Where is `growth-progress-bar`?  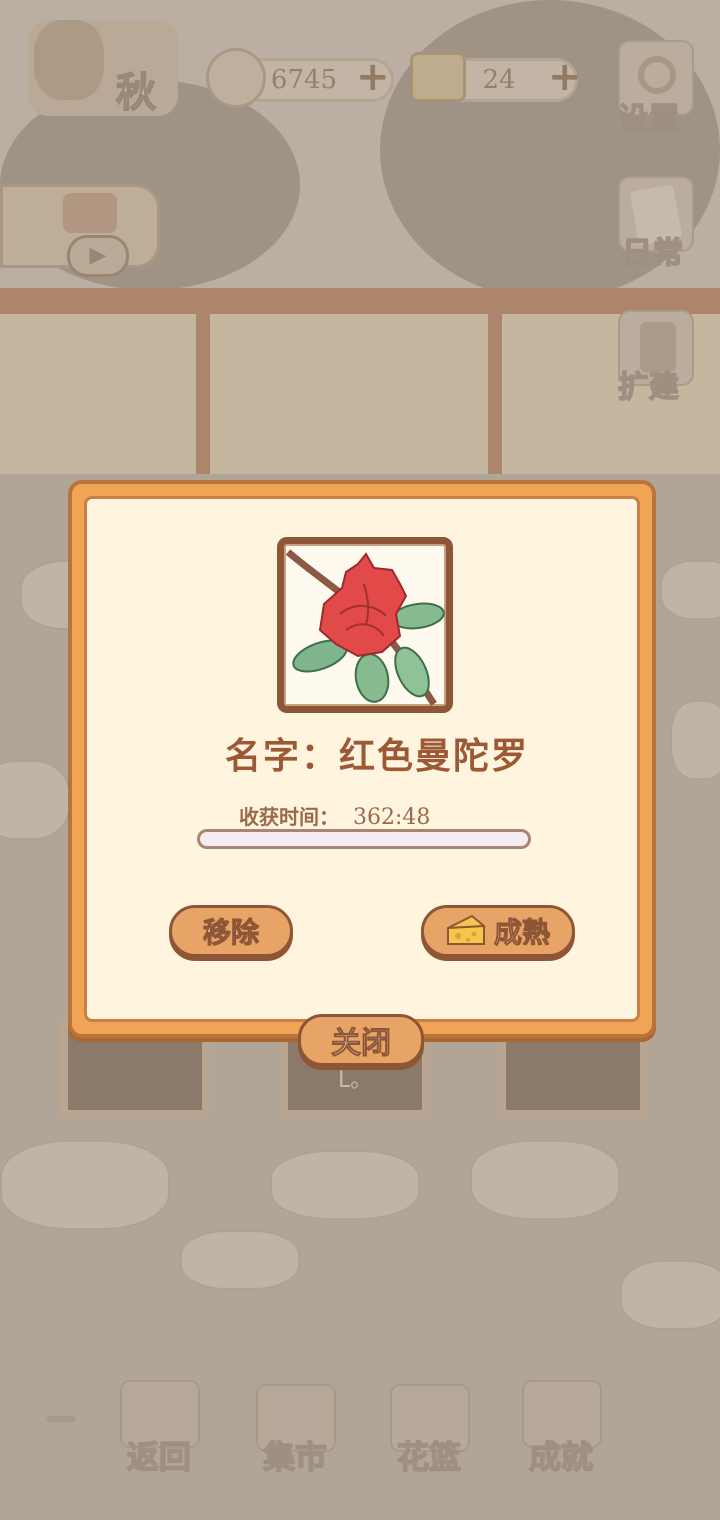
growth-progress-bar is located at coordinates (364, 839).